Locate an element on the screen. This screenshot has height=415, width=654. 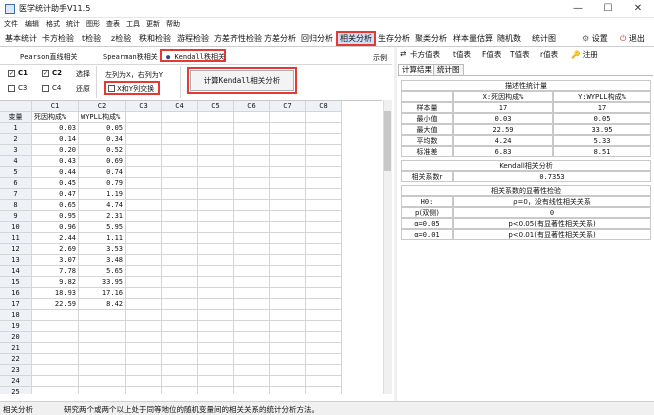
register-button: 🔑 注册 is located at coordinates (584, 54).